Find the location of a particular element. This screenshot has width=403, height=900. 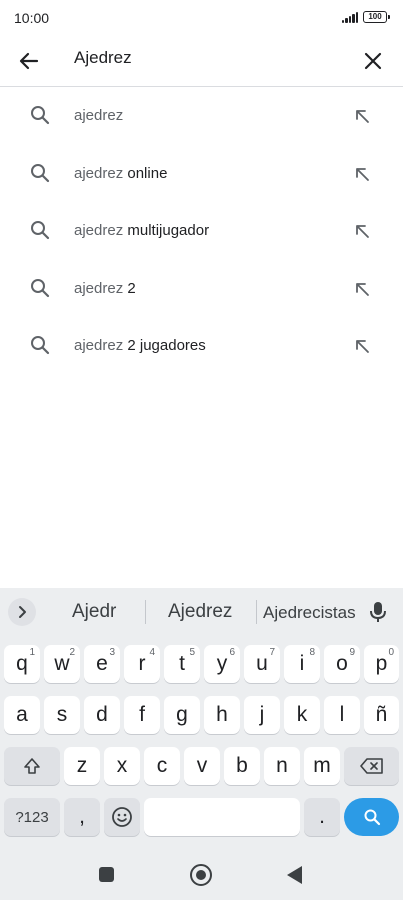

key-d: d is located at coordinates (102, 715).